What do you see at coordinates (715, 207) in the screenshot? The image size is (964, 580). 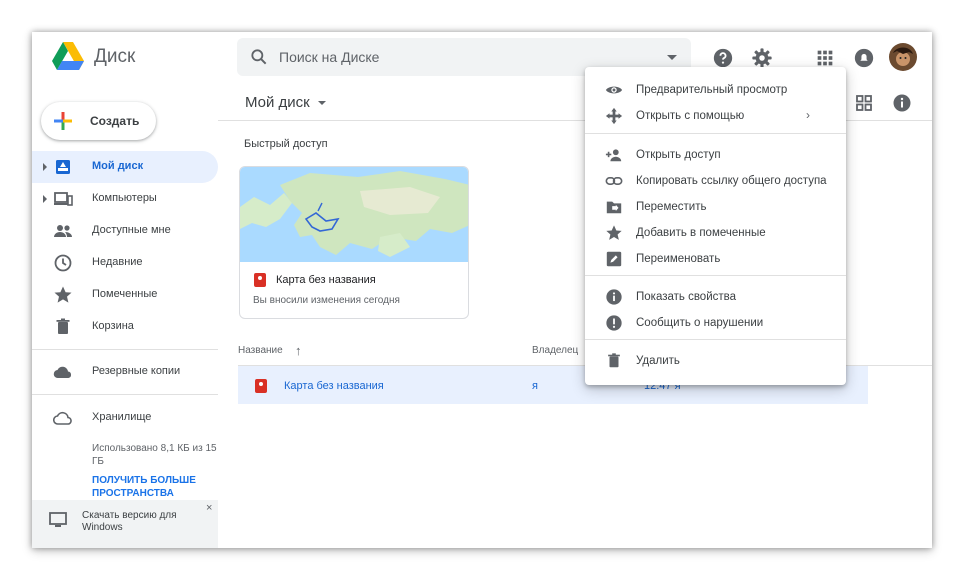 I see `menu-item-move: Переместить` at bounding box center [715, 207].